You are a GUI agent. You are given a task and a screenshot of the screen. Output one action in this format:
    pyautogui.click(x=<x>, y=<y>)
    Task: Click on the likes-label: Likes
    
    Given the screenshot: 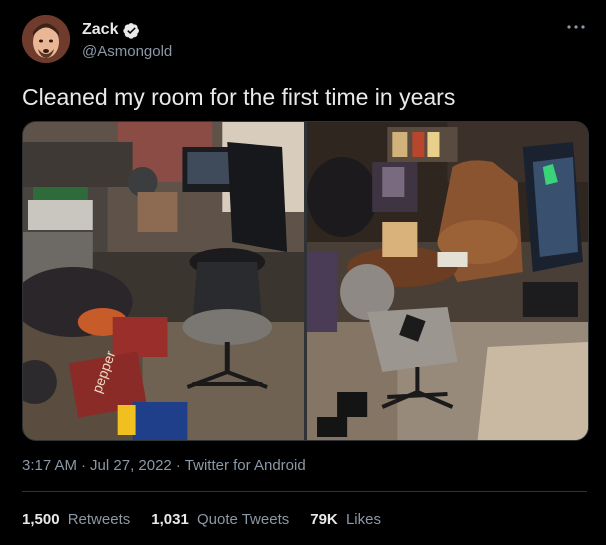 What is the action you would take?
    pyautogui.click(x=363, y=519)
    